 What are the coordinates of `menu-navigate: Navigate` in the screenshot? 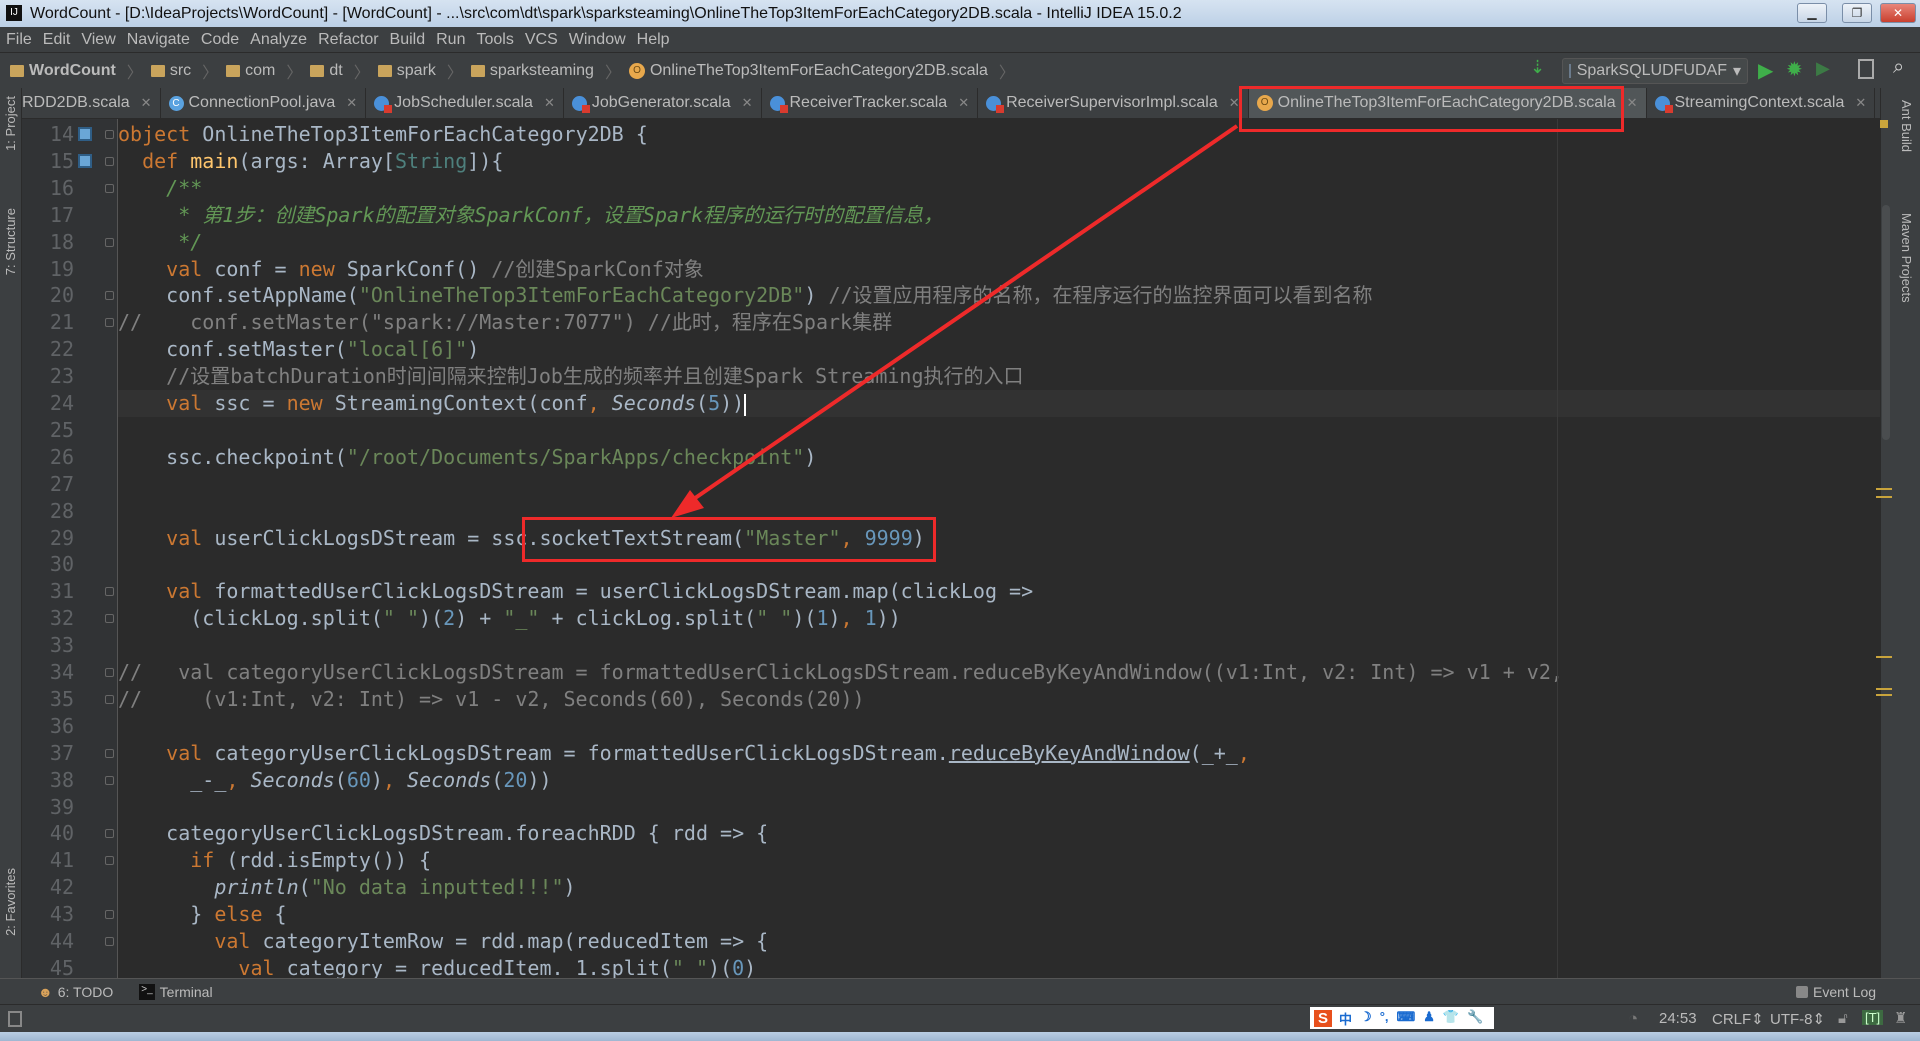 It's located at (158, 40).